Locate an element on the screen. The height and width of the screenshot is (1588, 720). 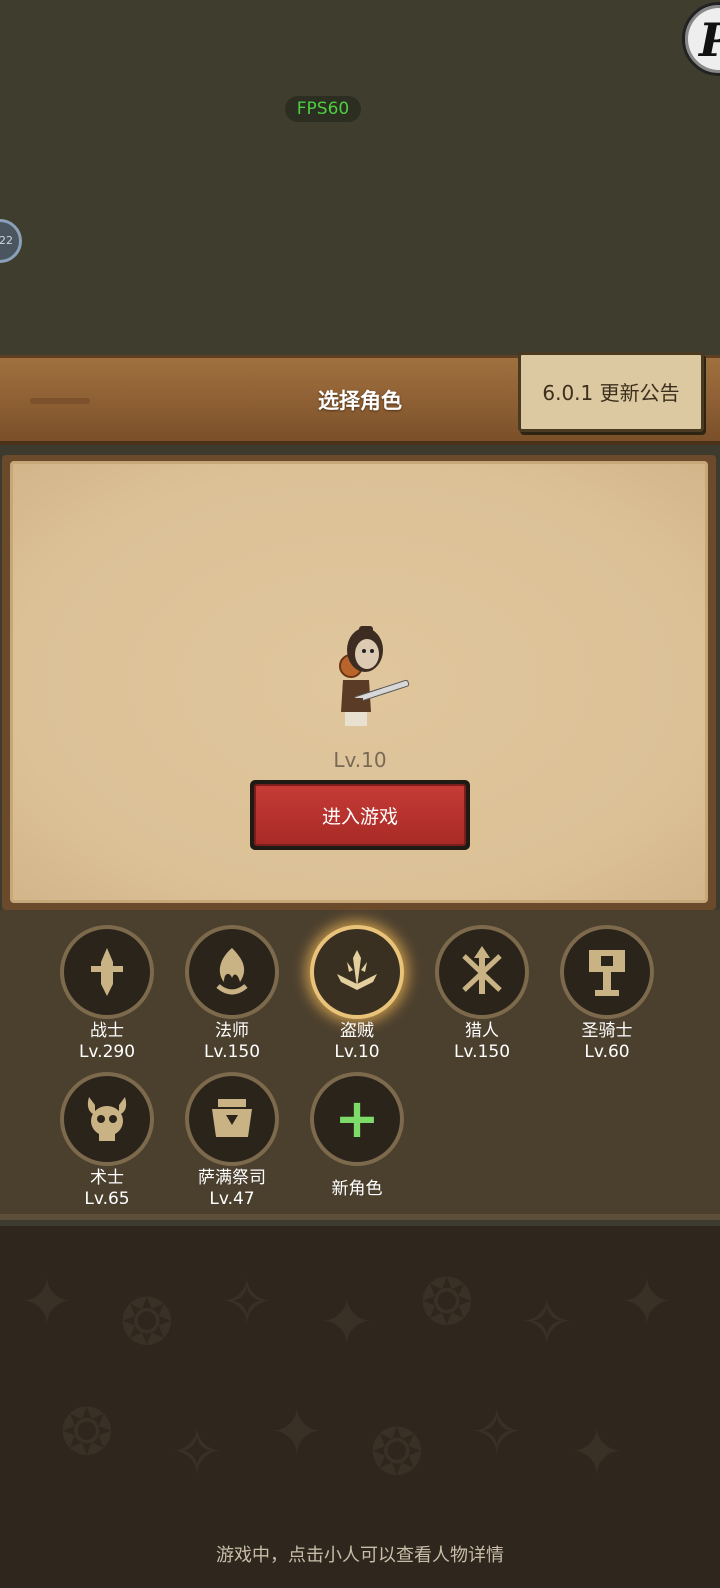
class-level: Lv.65 is located at coordinates (107, 1199).